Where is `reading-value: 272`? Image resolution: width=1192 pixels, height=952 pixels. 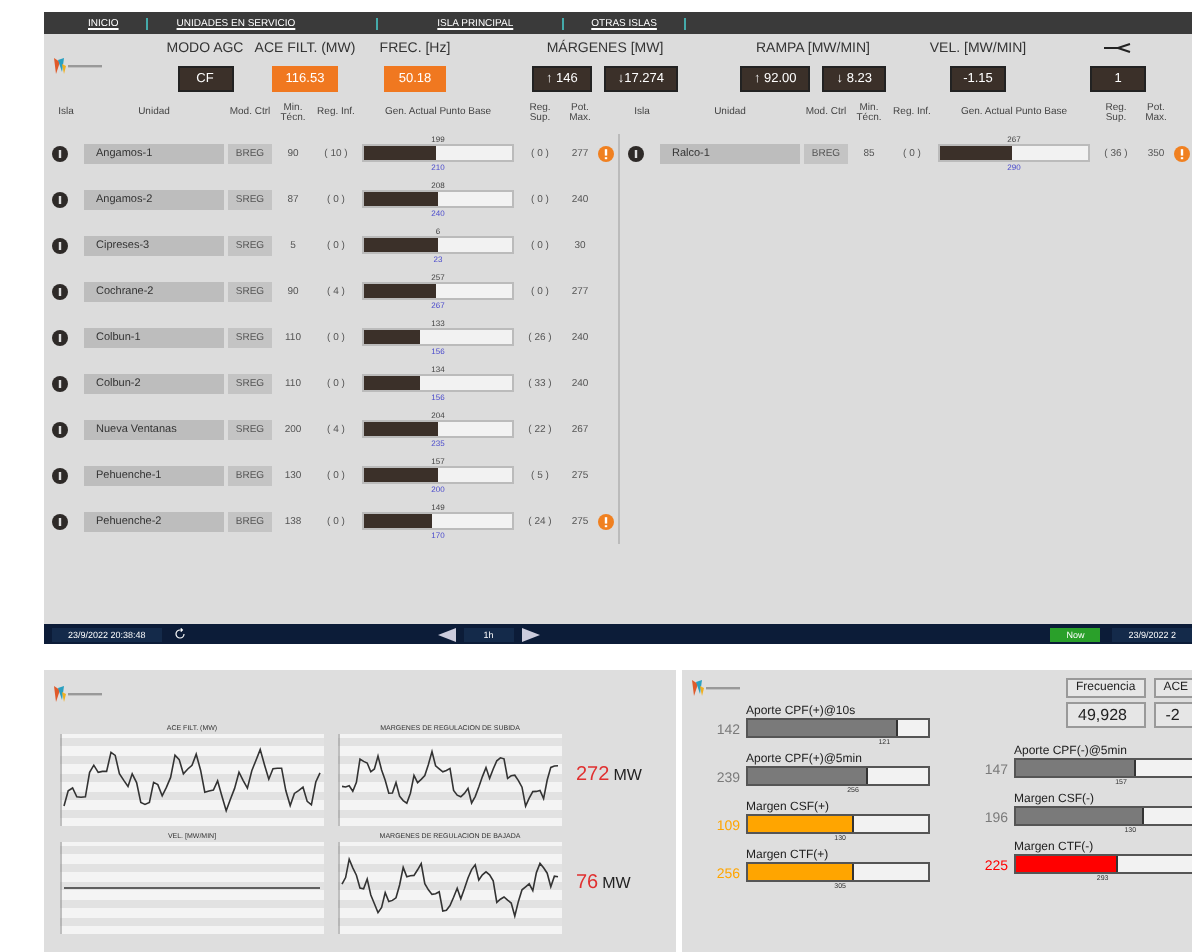 reading-value: 272 is located at coordinates (593, 774).